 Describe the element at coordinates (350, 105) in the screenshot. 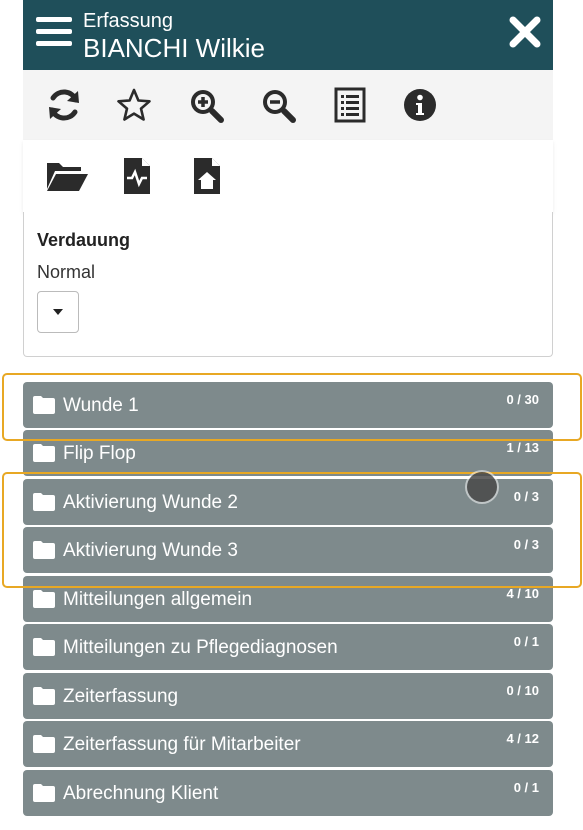

I see `list-icon` at that location.